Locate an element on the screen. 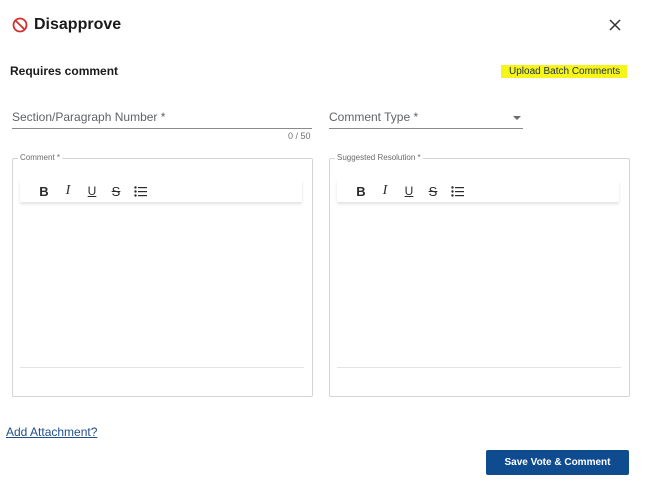 Image resolution: width=645 pixels, height=500 pixels. suggested-resolution-text-area is located at coordinates (478, 287).